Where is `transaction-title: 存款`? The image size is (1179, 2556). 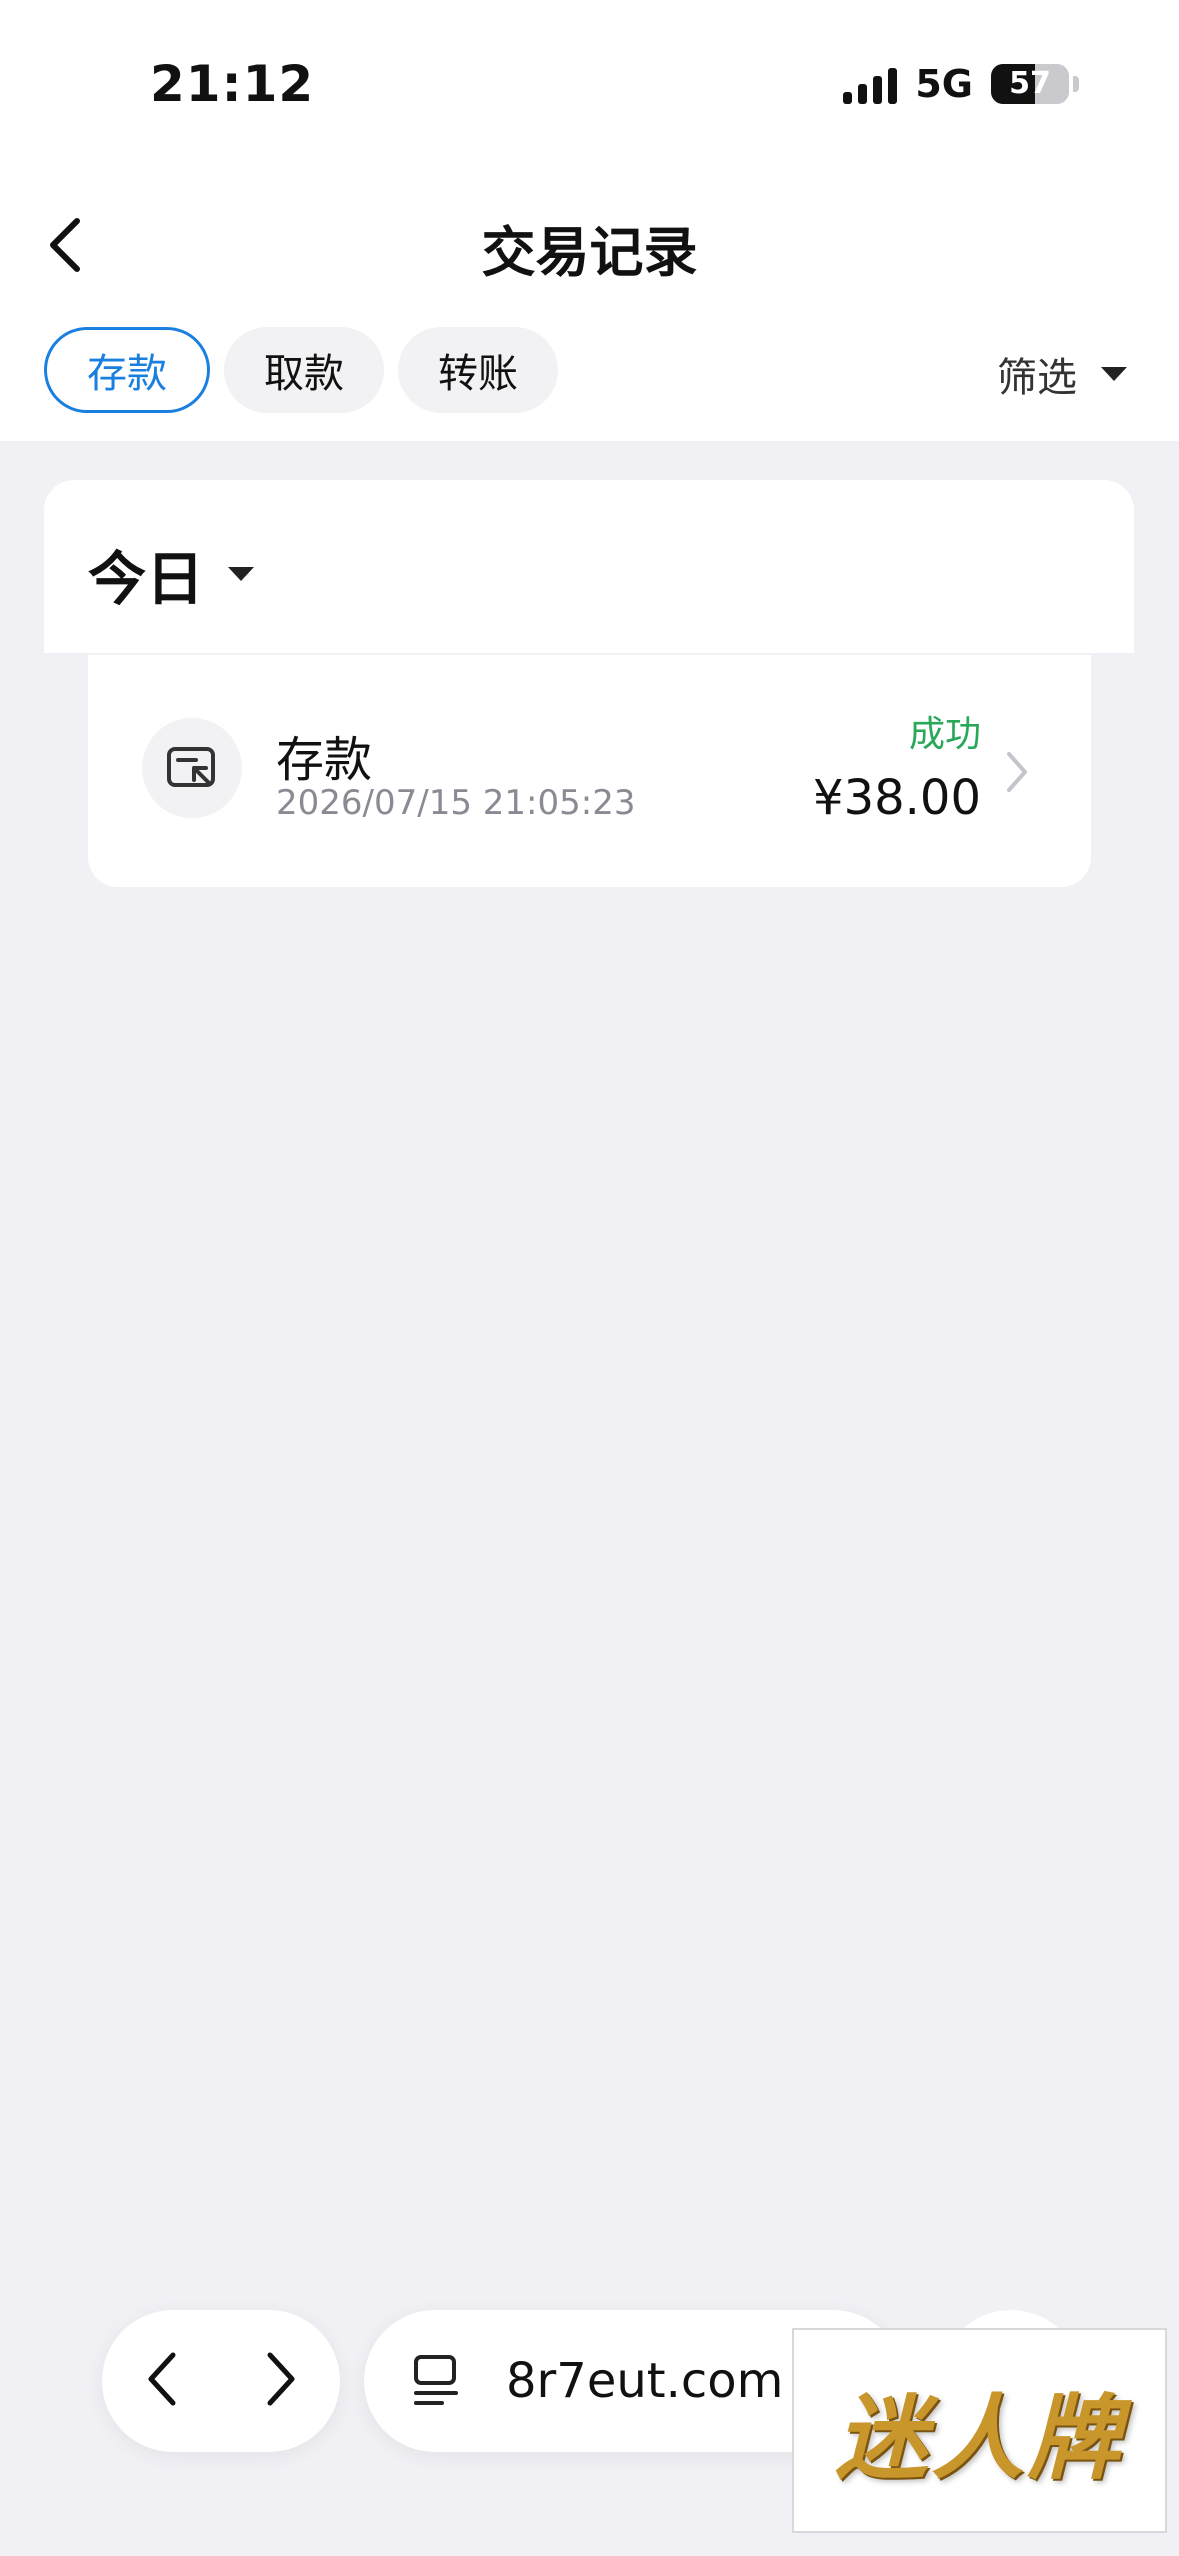
transaction-title: 存款 is located at coordinates (324, 760).